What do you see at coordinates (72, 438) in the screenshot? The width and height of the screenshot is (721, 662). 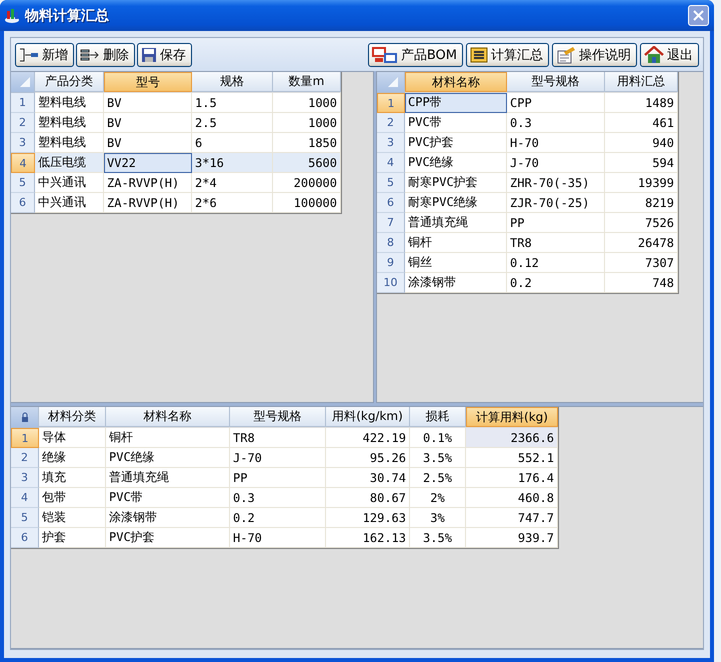 I see `table-cell: 导体` at bounding box center [72, 438].